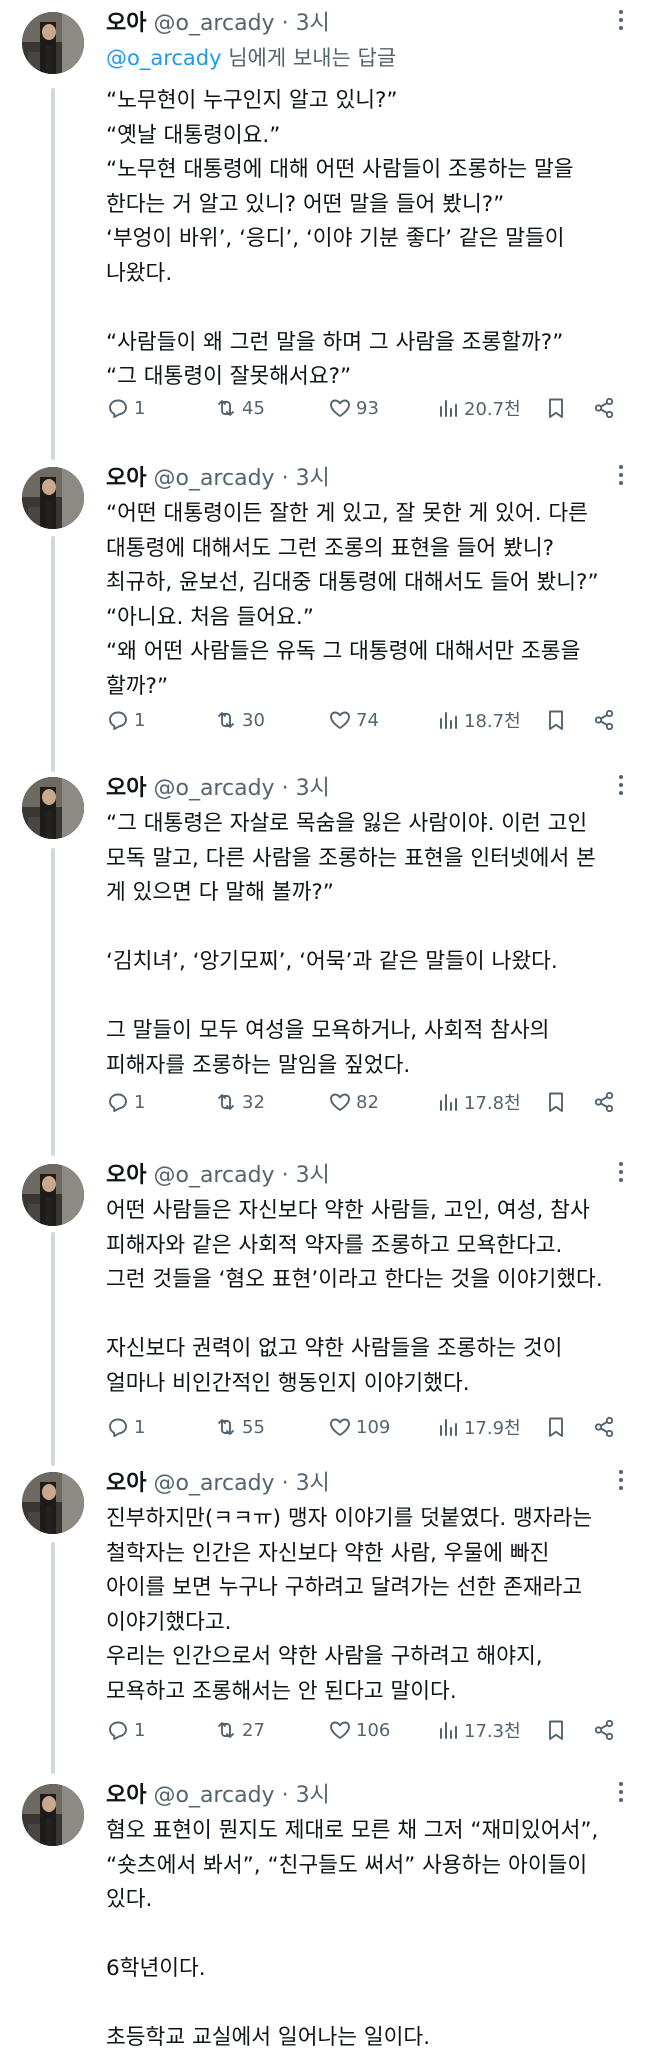  What do you see at coordinates (252, 100) in the screenshot?
I see `tweet-text-line: “노무현이 누구인지 알고 있니?”` at bounding box center [252, 100].